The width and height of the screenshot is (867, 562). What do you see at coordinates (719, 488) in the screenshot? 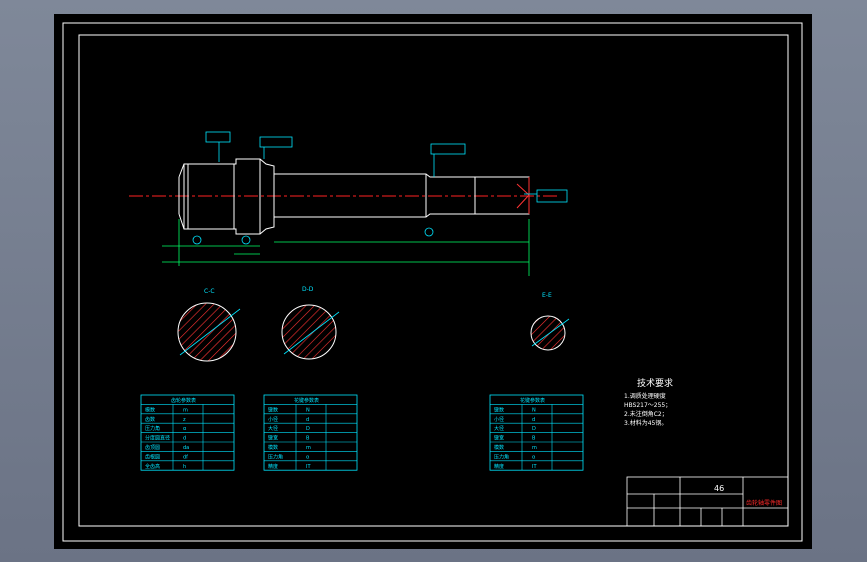
I see `title-block-scale: 46` at bounding box center [719, 488].